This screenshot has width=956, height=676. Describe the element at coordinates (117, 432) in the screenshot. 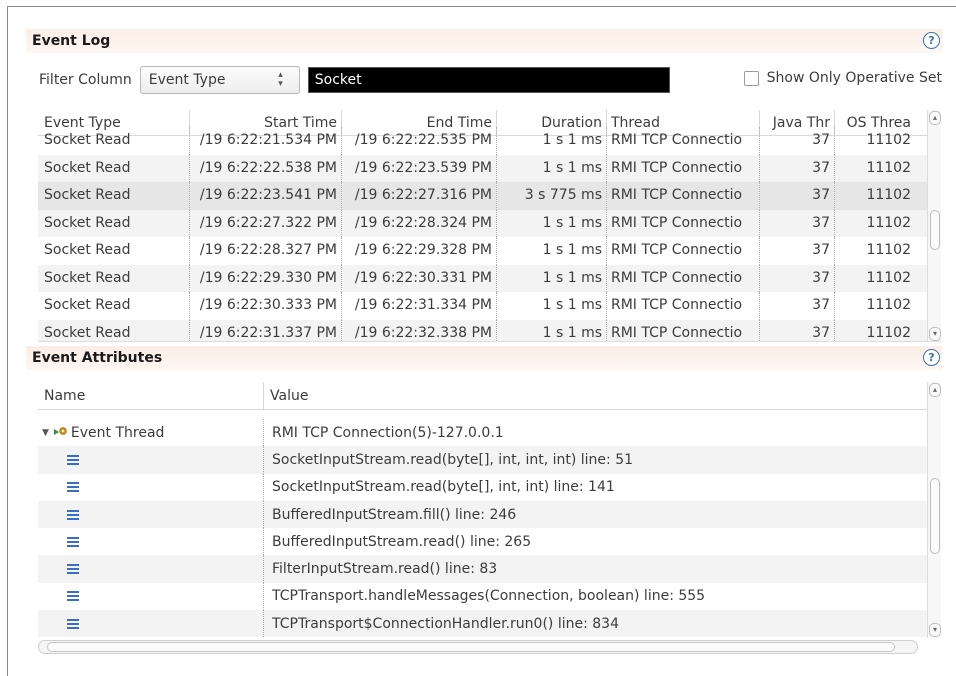

I see `event-thread-label: Event Thread` at that location.